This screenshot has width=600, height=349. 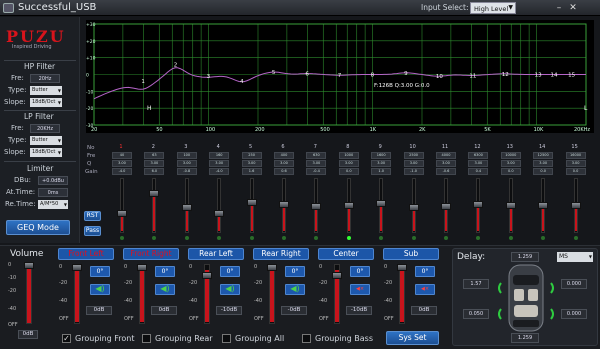 I want to click on eq-point-15: 15, so click(x=571, y=76).